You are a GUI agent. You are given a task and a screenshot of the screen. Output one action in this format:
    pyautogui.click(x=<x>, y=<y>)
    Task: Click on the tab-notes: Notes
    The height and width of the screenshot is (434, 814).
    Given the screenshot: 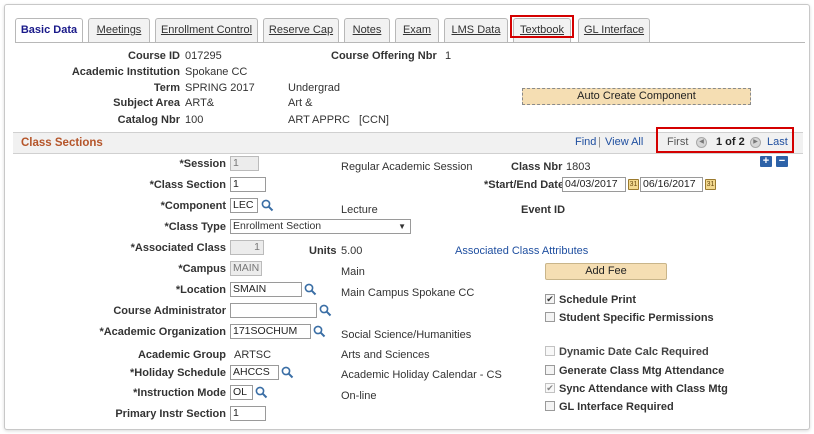 What is the action you would take?
    pyautogui.click(x=367, y=30)
    